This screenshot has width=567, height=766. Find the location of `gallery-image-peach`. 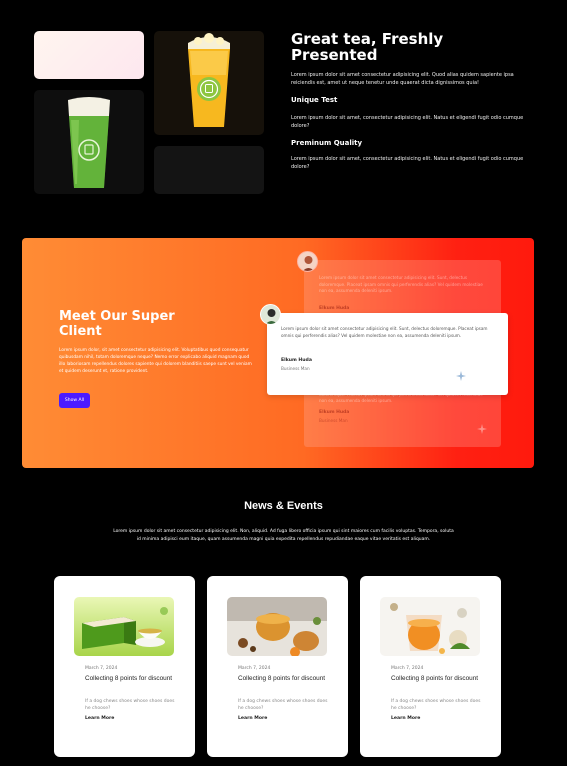

gallery-image-peach is located at coordinates (89, 55).